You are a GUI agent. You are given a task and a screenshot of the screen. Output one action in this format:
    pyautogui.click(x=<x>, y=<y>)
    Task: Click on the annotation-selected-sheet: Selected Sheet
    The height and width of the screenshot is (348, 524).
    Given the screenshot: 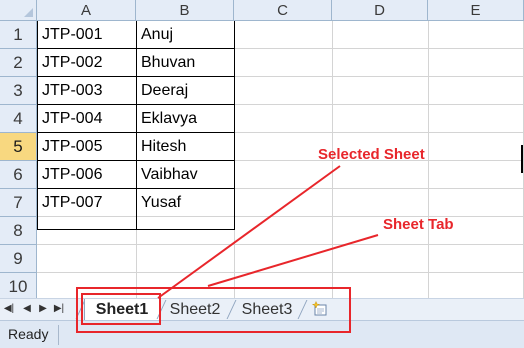 What is the action you would take?
    pyautogui.click(x=371, y=154)
    